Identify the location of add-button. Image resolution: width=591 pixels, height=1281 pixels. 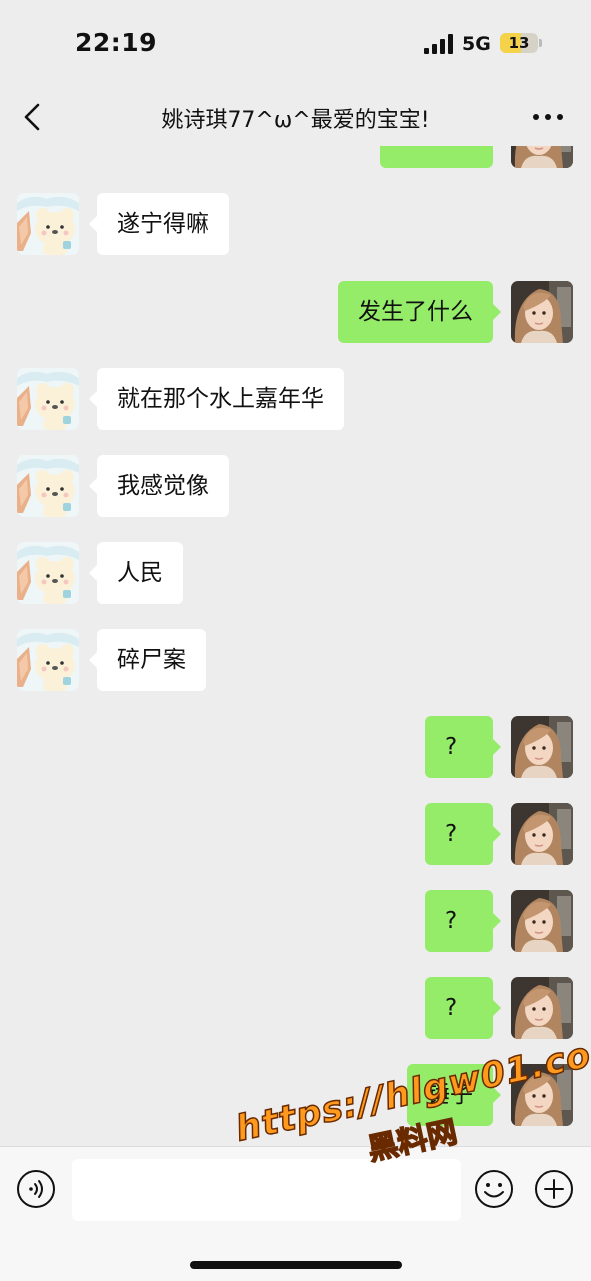
(554, 1189).